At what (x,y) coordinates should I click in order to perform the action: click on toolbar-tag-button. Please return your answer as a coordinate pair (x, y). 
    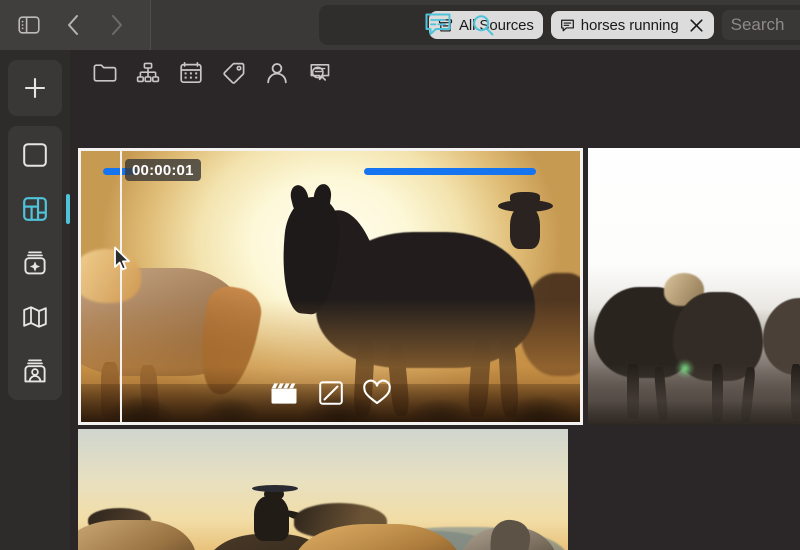
    Looking at the image, I should click on (234, 73).